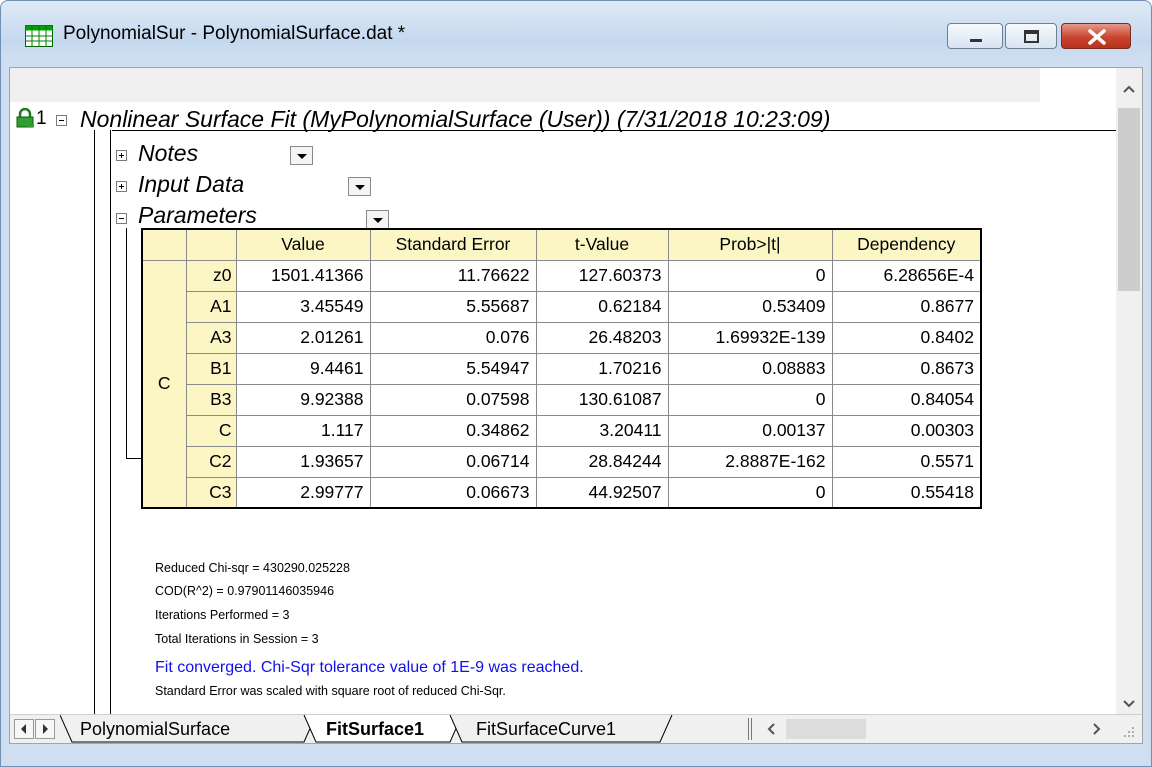 This screenshot has width=1152, height=767. Describe the element at coordinates (602, 275) in the screenshot. I see `cell-t-value: 127.60373` at that location.